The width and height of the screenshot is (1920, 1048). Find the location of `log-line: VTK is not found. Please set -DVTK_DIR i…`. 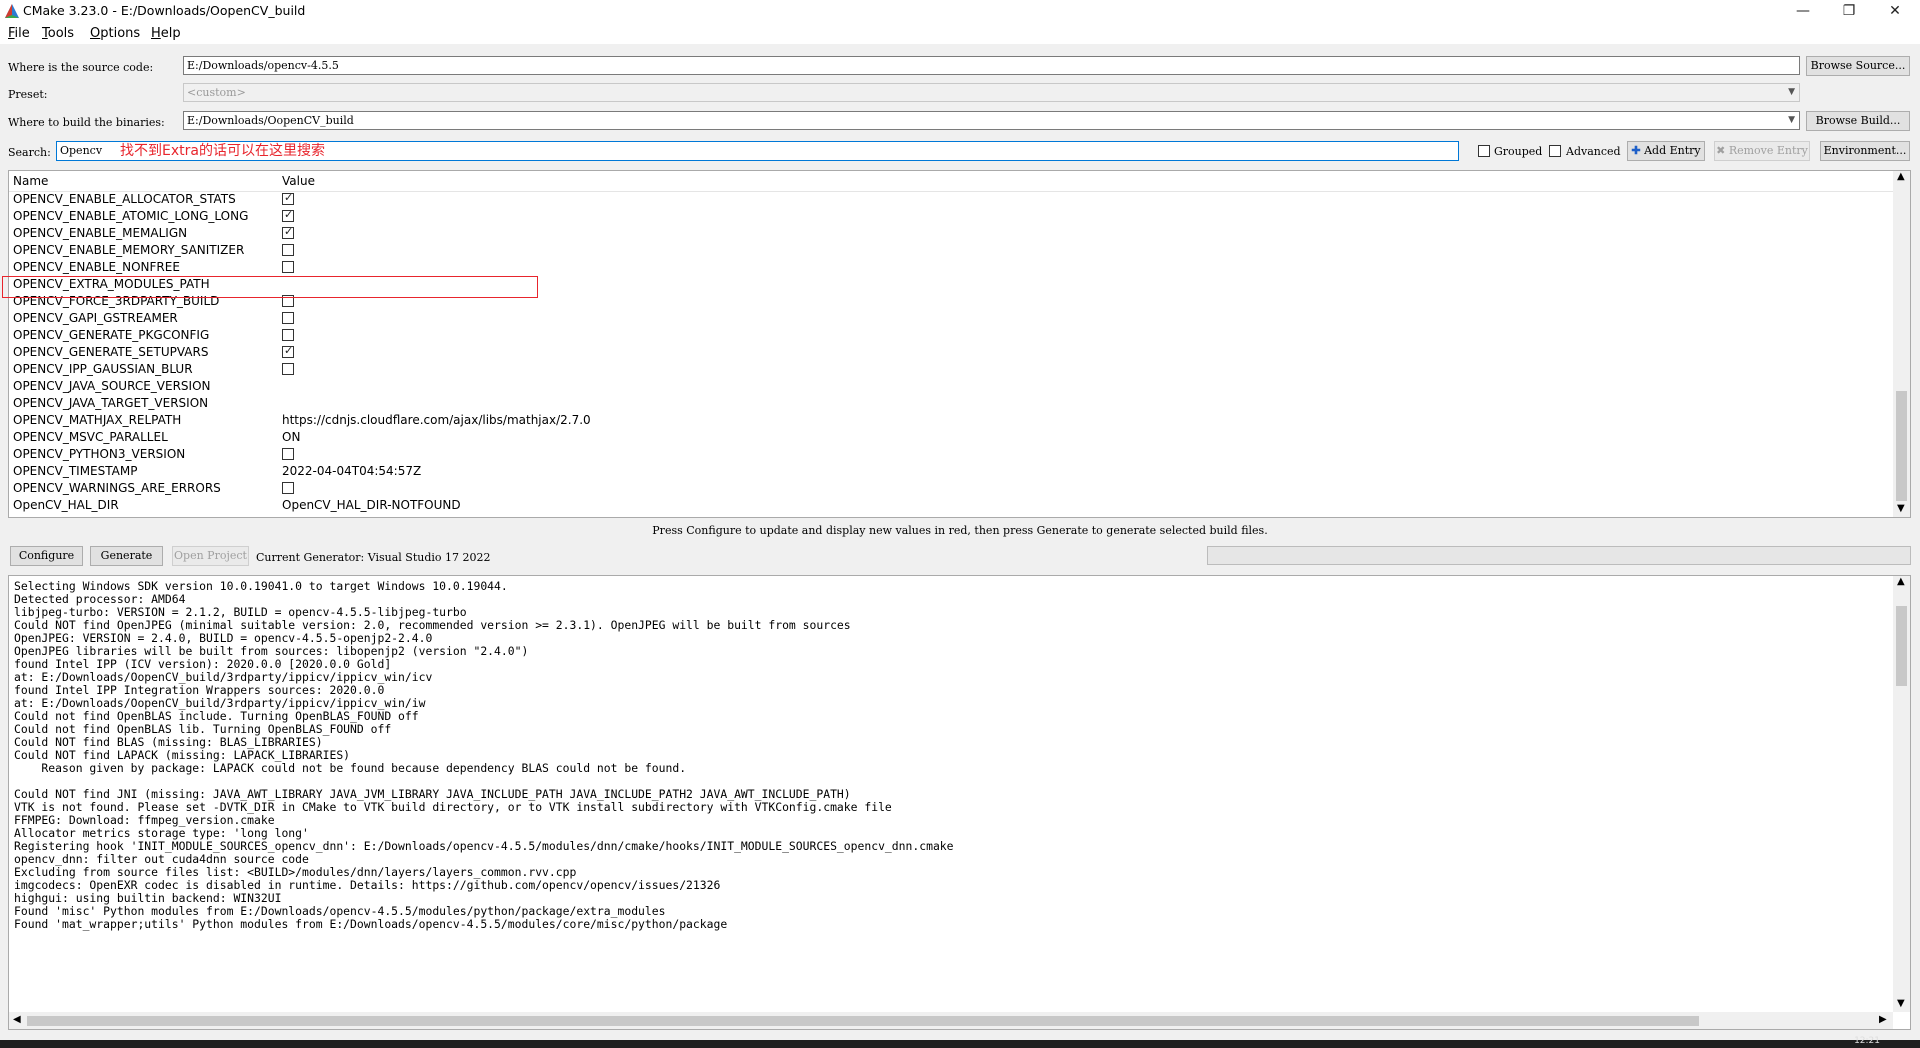

log-line: VTK is not found. Please set -DVTK_DIR i… is located at coordinates (453, 807).